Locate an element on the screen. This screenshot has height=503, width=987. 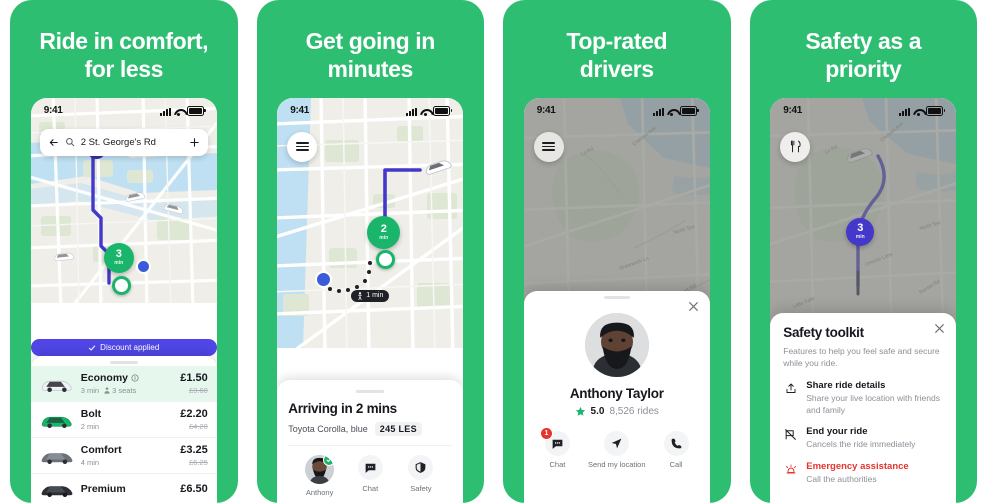
car-bolt-icon is located at coordinates (56, 422).